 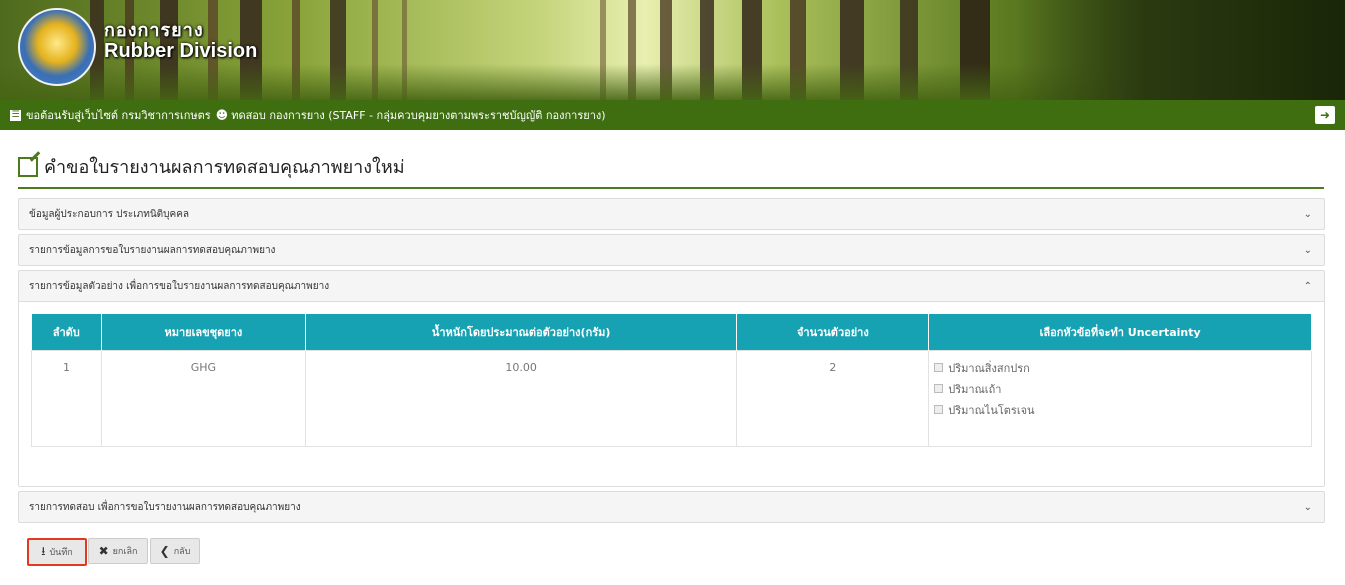 What do you see at coordinates (1308, 286) in the screenshot?
I see `chevron-up-icon: ⌃` at bounding box center [1308, 286].